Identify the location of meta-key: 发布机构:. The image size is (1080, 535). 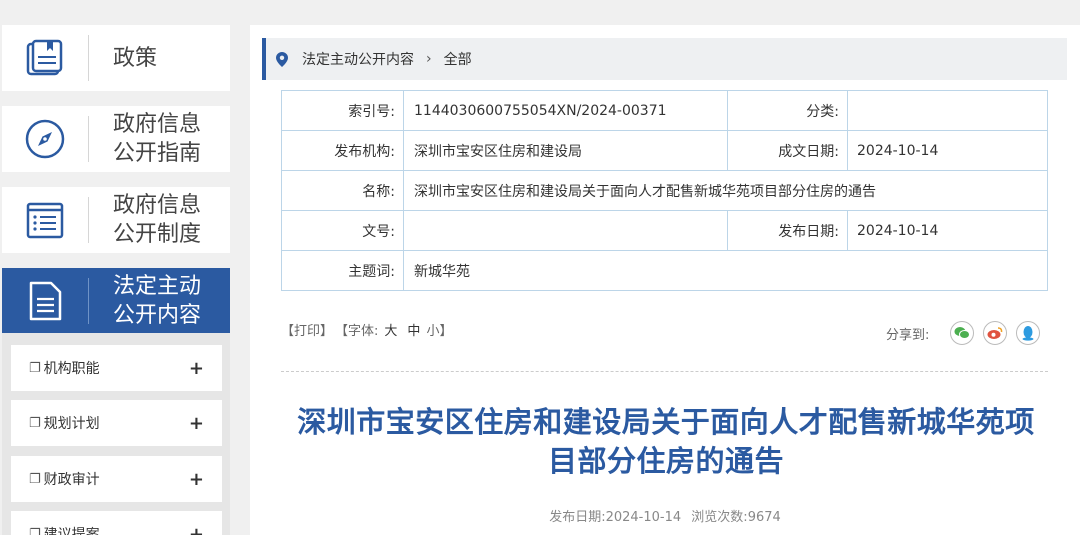
(342, 150).